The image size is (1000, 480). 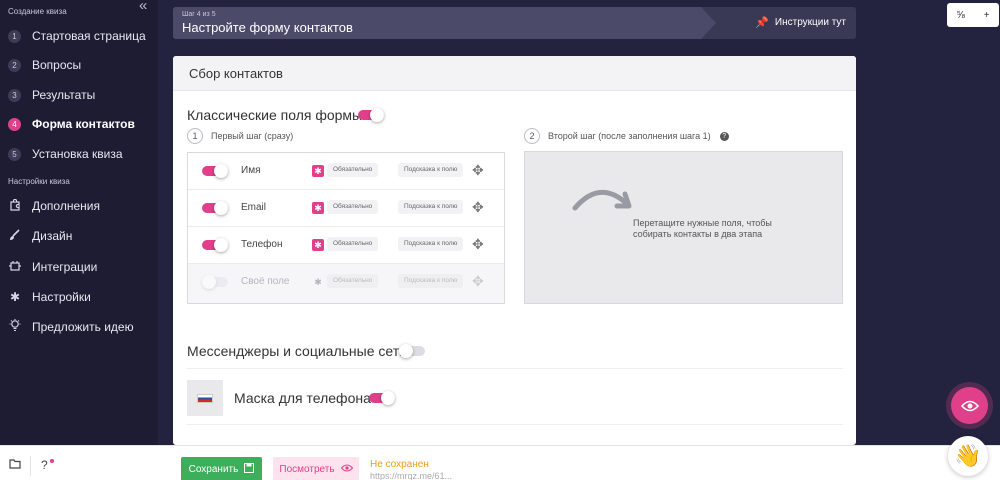 I want to click on field-row-name: Имя ✱ Обязательно Подсказка к полю ✥, so click(x=346, y=171).